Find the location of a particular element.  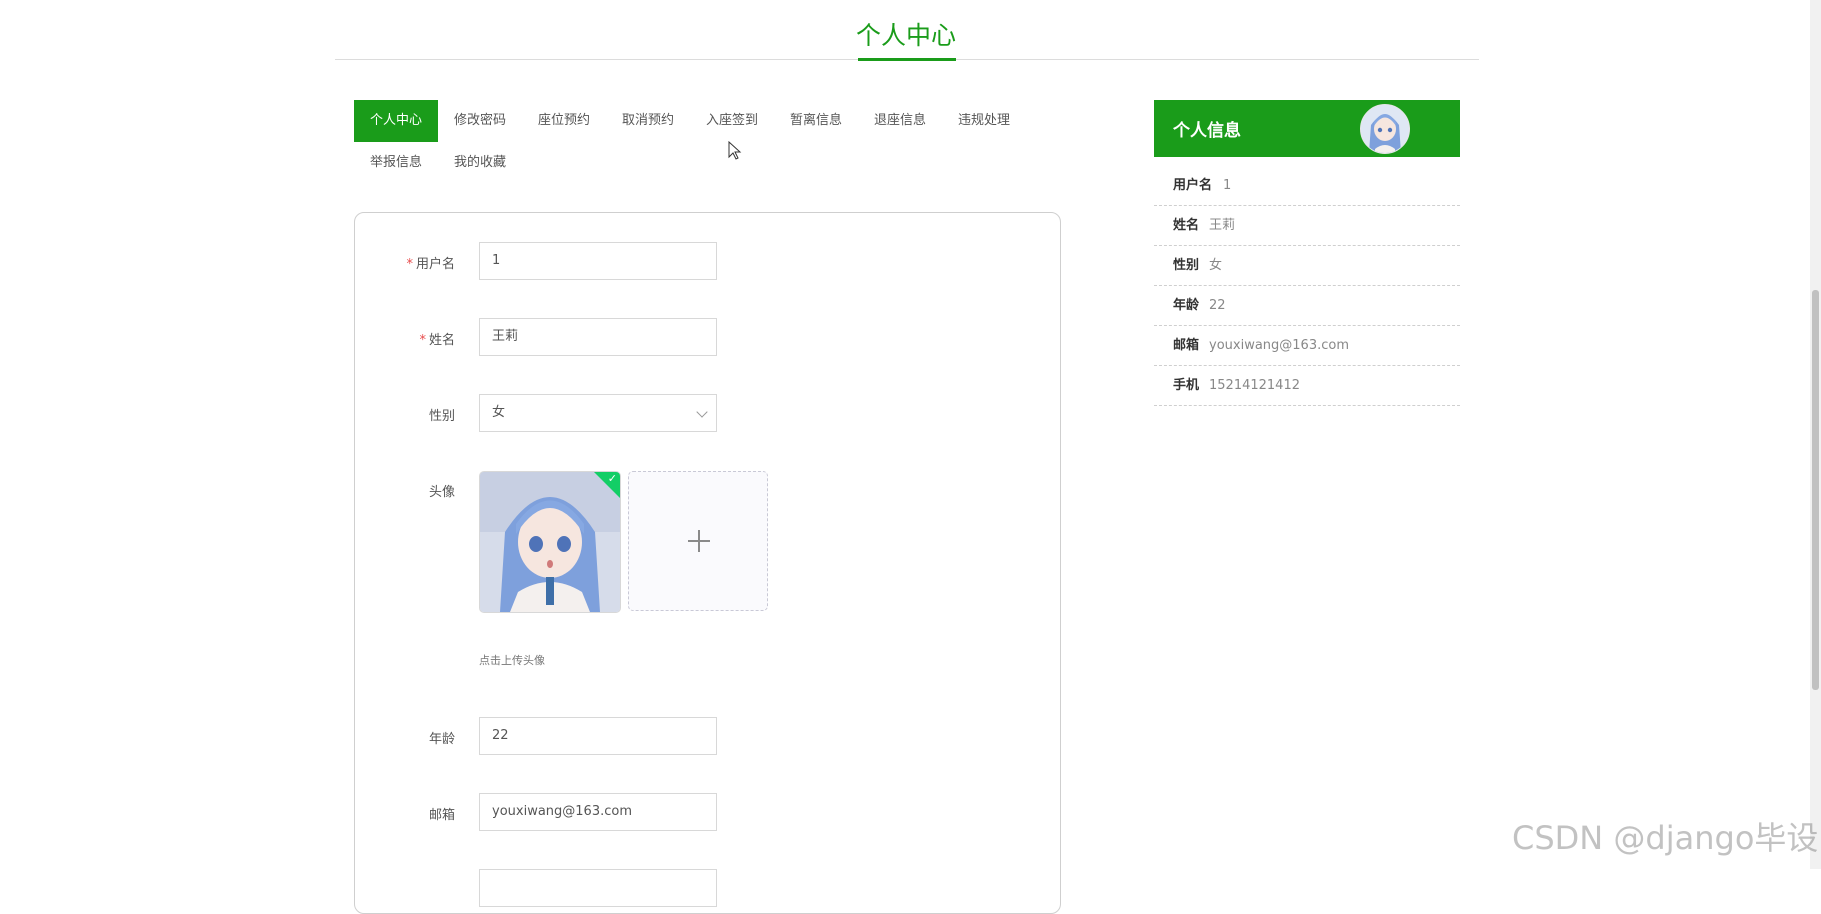

gender-select: 女 is located at coordinates (598, 413).